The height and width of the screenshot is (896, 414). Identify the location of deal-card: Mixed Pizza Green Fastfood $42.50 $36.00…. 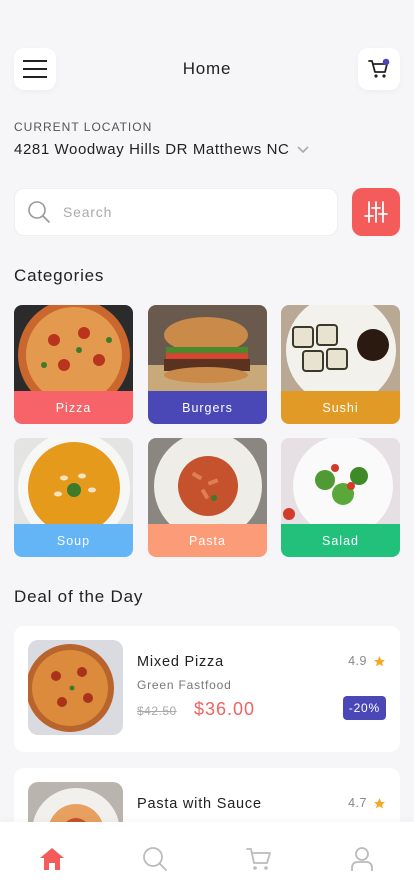
(207, 689).